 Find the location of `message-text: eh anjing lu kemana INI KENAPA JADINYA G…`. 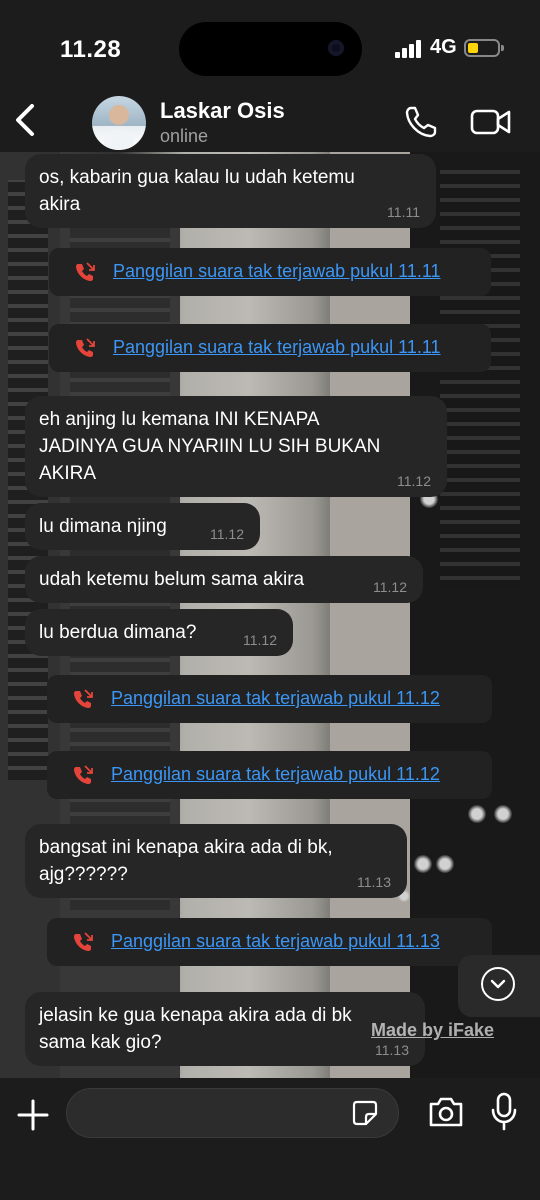

message-text: eh anjing lu kemana INI KENAPA JADINYA G… is located at coordinates (210, 446).